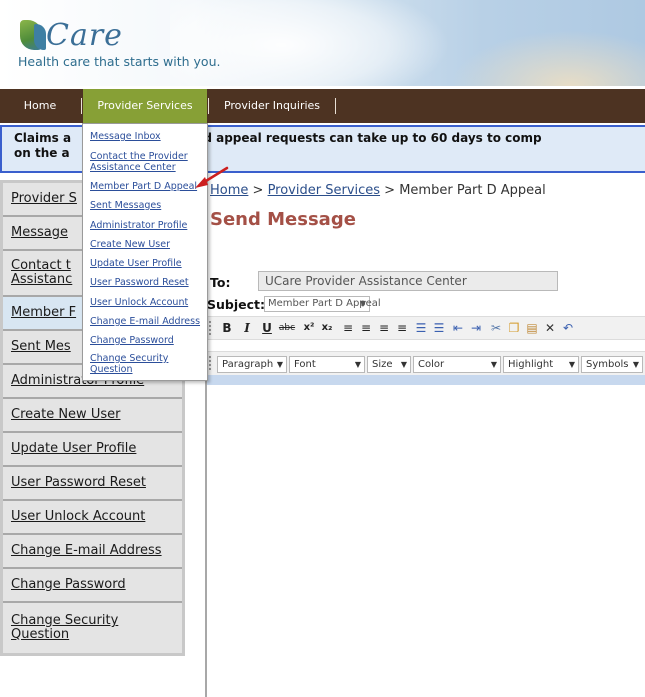 The height and width of the screenshot is (697, 645). Describe the element at coordinates (550, 328) in the screenshot. I see `delete-icon: ✕` at that location.